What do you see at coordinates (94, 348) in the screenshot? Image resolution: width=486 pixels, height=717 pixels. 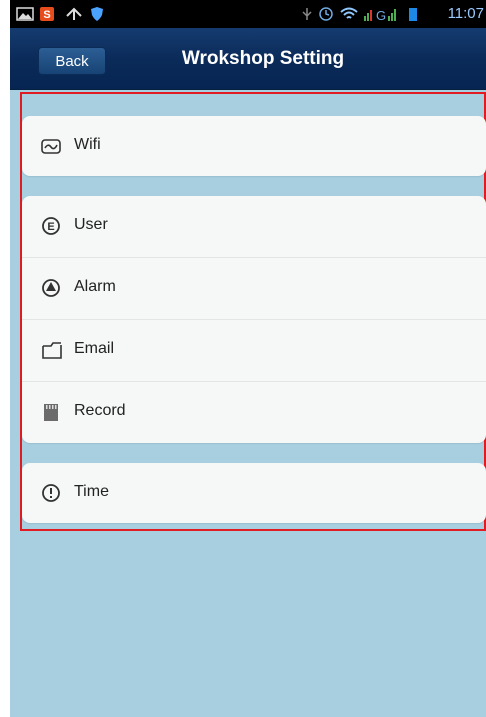 I see `settings-item-label: Email` at bounding box center [94, 348].